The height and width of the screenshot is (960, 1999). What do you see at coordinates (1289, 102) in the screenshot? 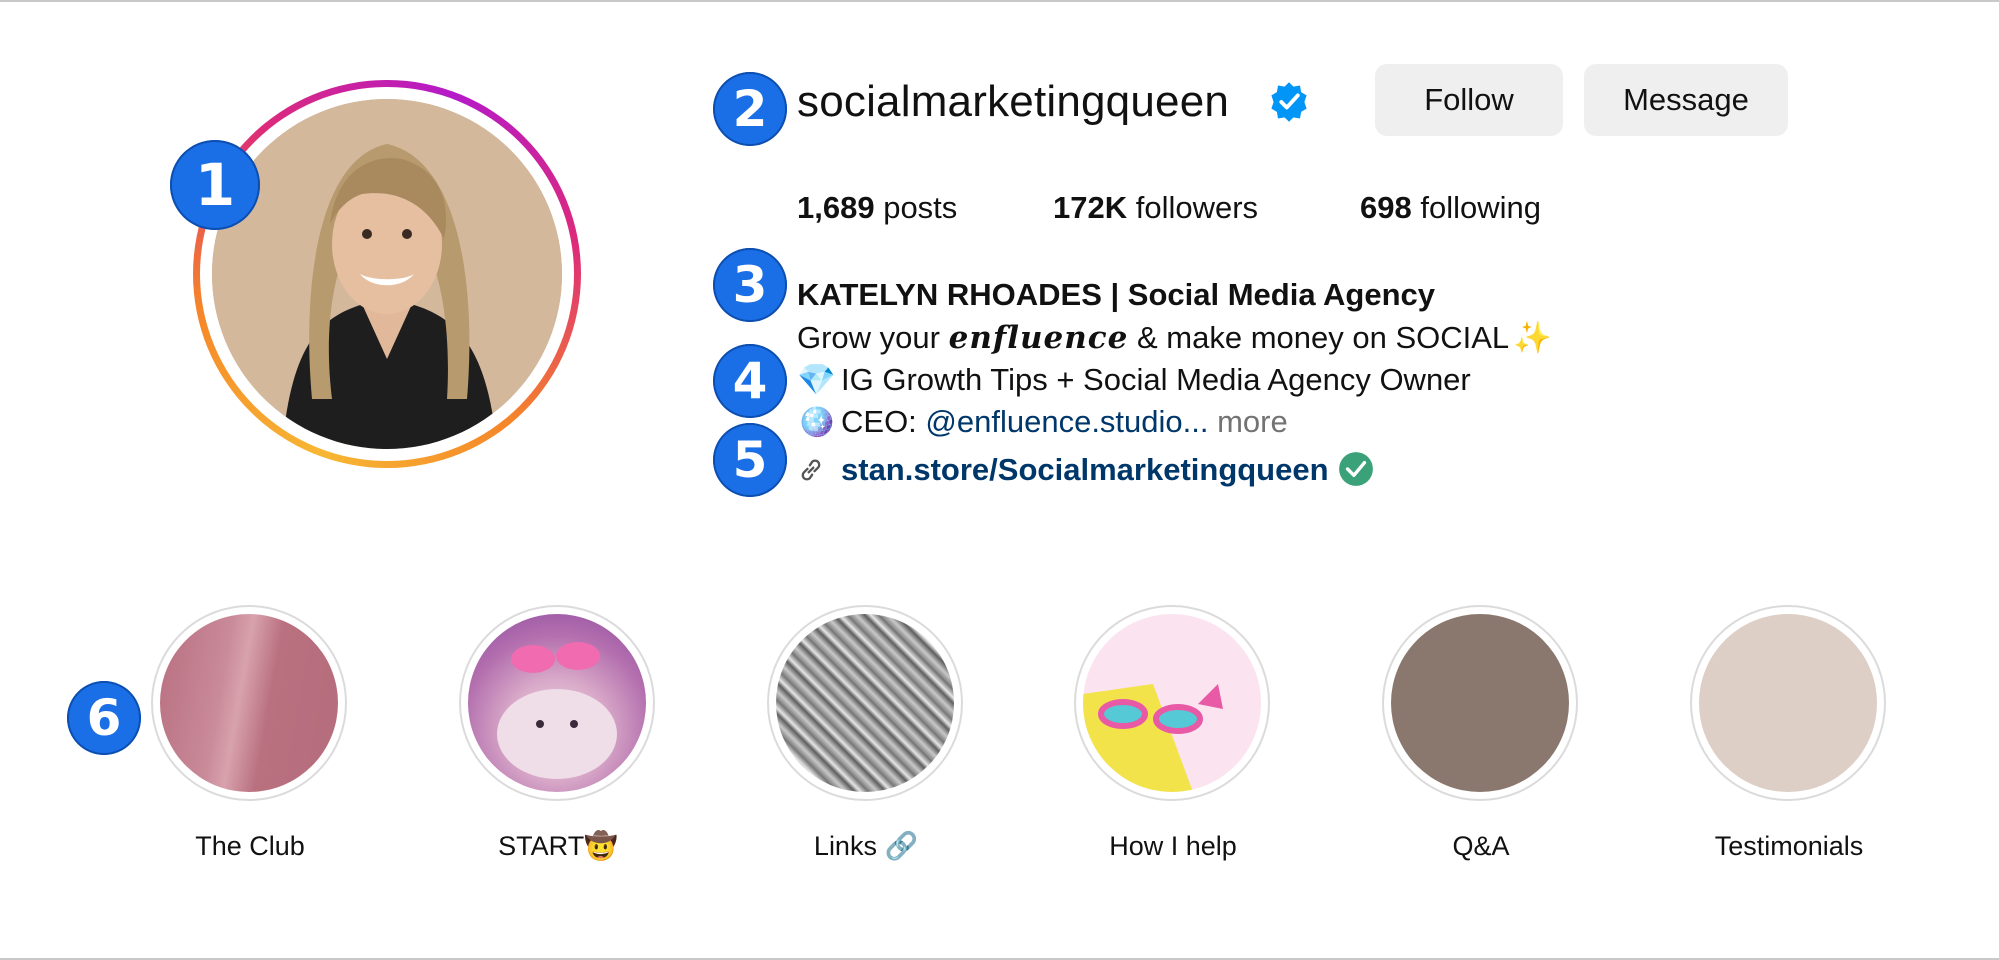
I see `verified-badge-icon` at bounding box center [1289, 102].